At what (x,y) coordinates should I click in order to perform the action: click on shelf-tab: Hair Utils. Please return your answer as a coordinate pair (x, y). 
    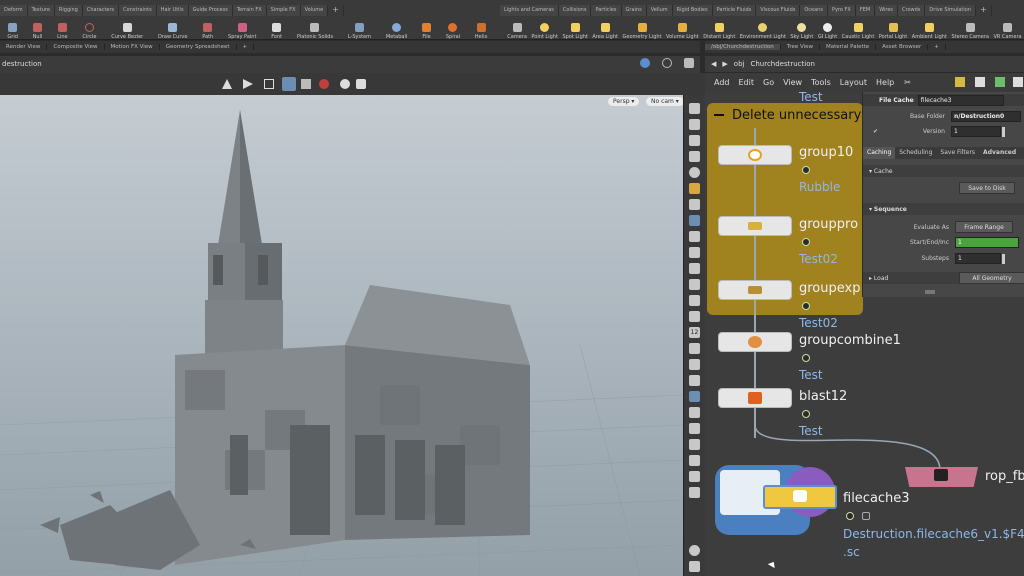
    Looking at the image, I should click on (172, 10).